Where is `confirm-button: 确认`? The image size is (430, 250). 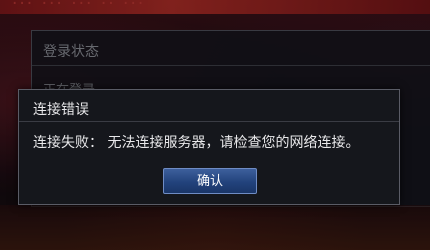
confirm-button: 确认 is located at coordinates (210, 181).